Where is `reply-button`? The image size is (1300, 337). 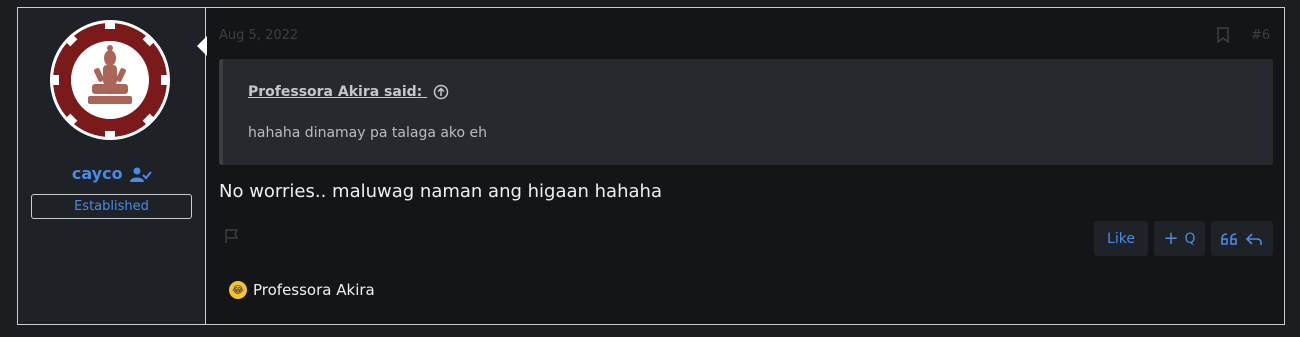 reply-button is located at coordinates (1242, 238).